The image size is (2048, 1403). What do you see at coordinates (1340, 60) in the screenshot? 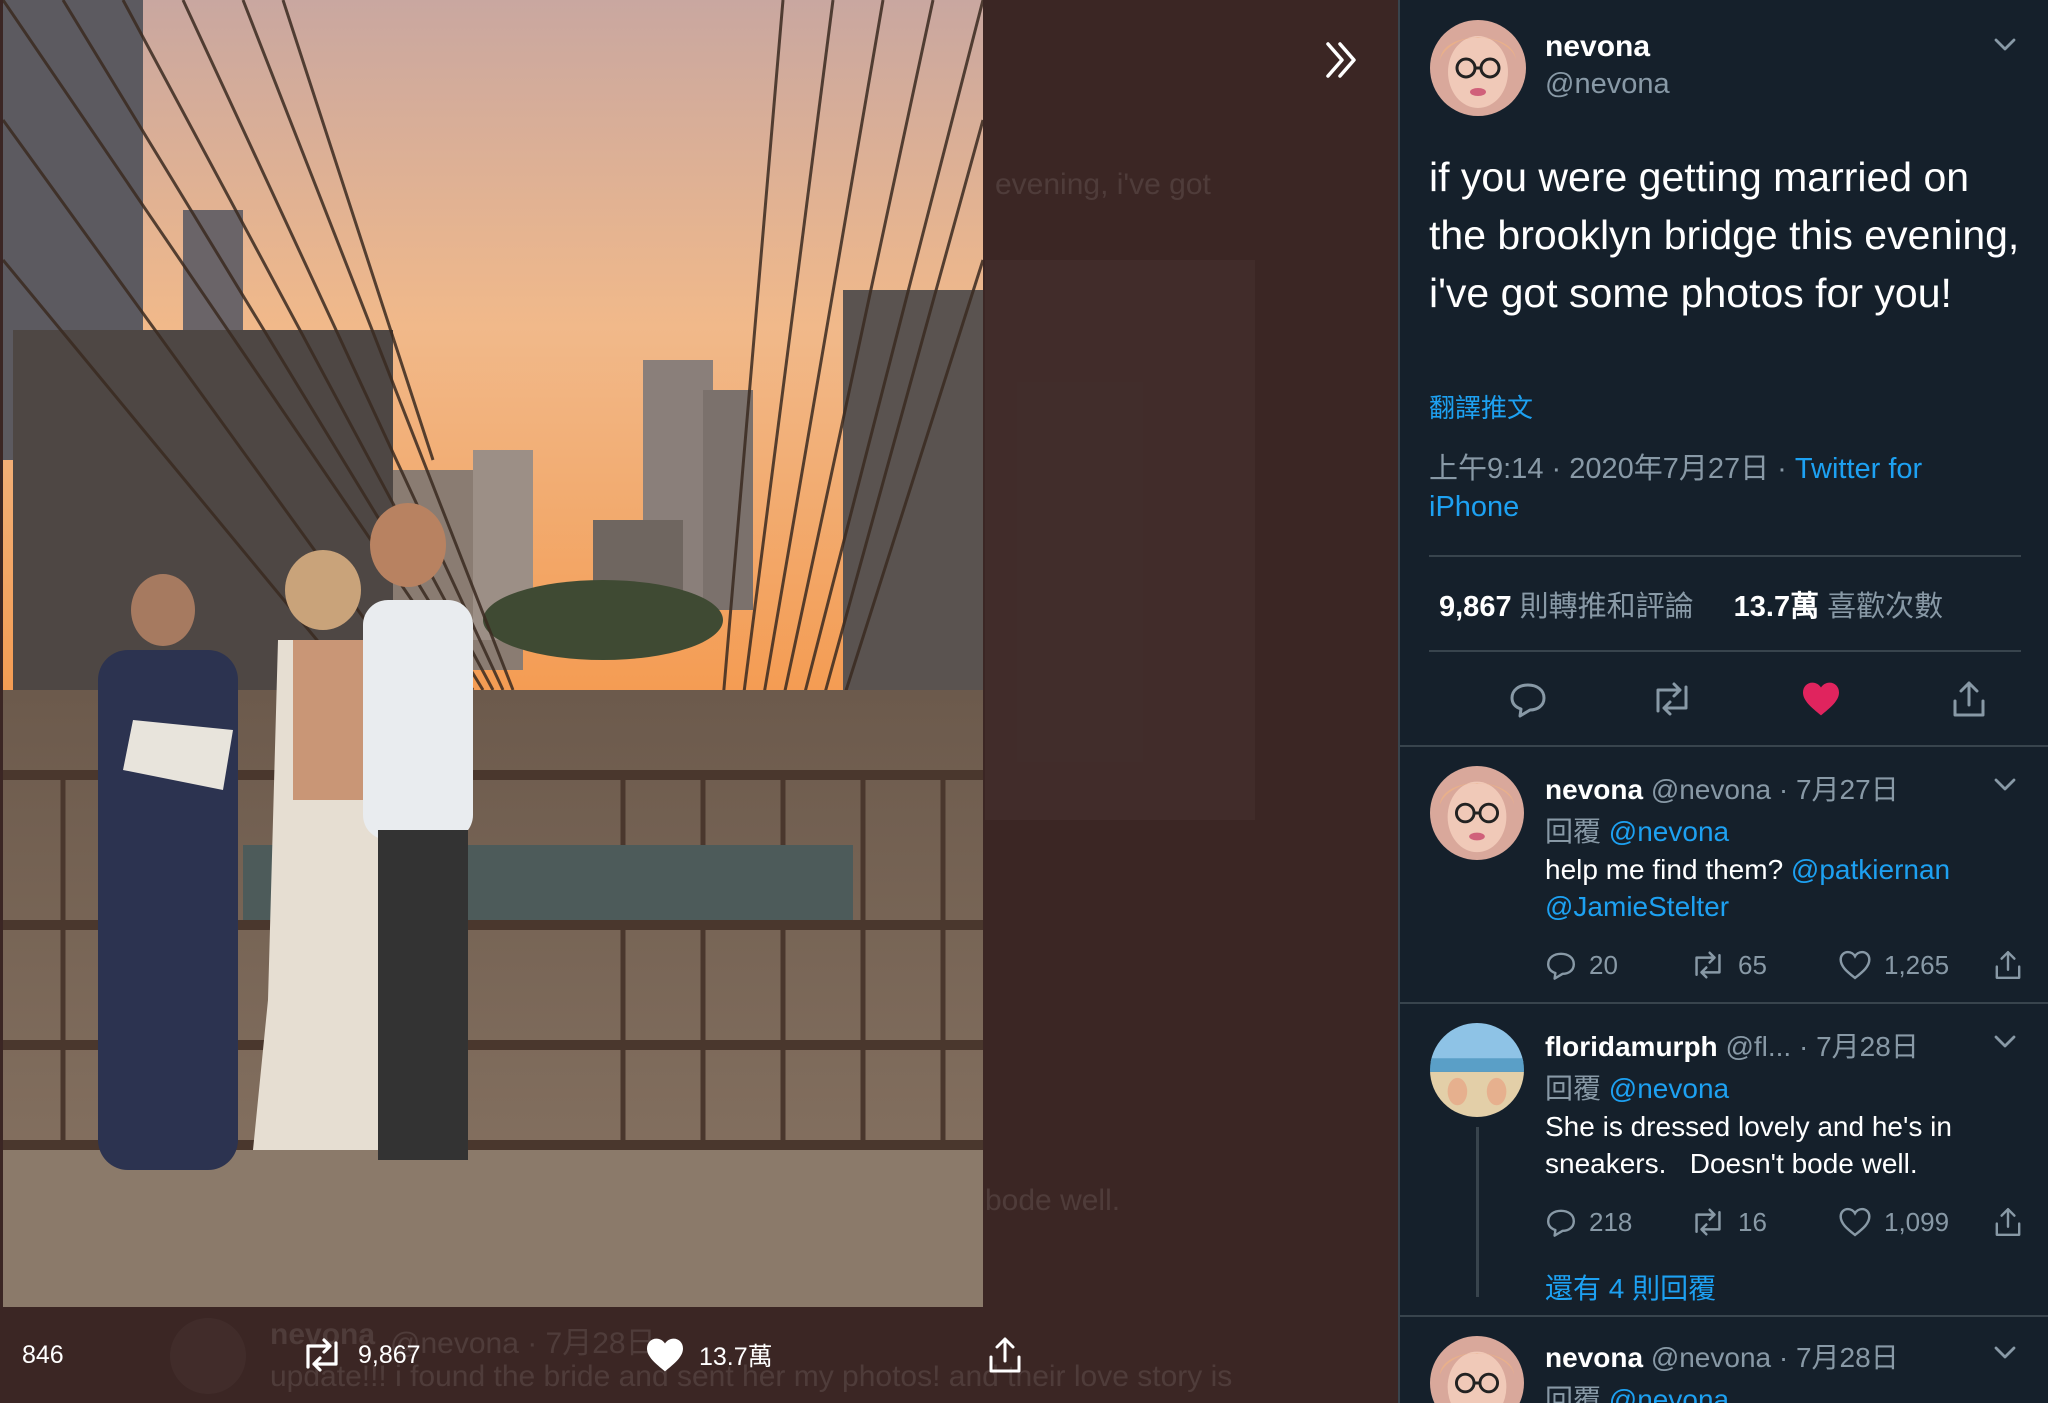
I see `hide-panel-button` at bounding box center [1340, 60].